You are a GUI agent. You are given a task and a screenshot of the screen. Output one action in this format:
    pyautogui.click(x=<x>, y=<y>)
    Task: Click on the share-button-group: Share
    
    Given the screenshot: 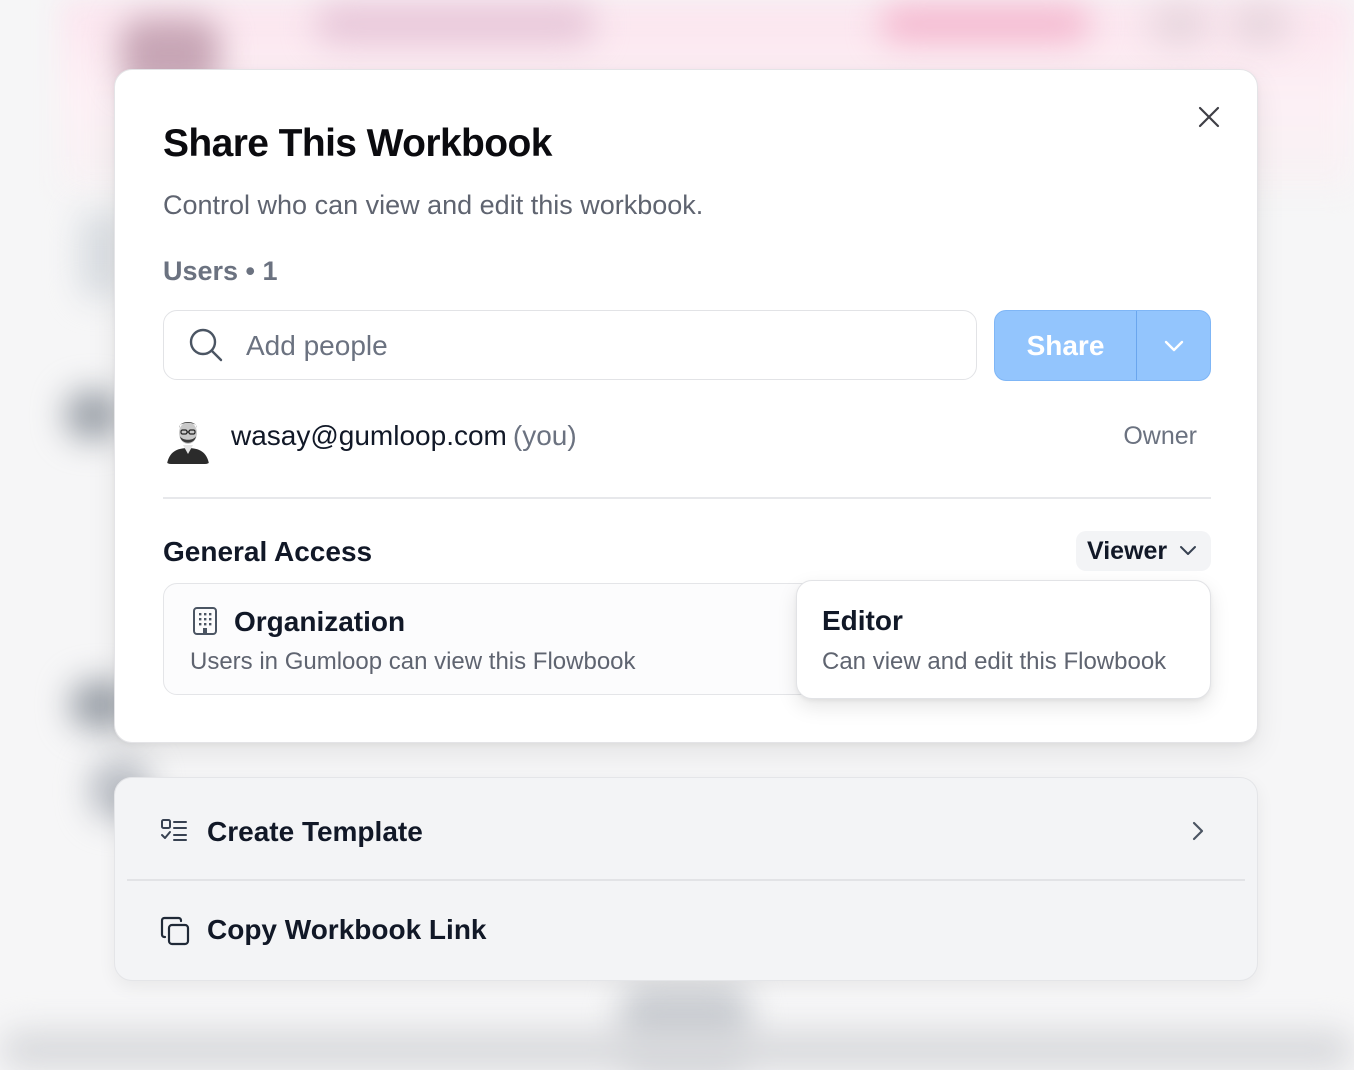 What is the action you would take?
    pyautogui.click(x=1102, y=345)
    